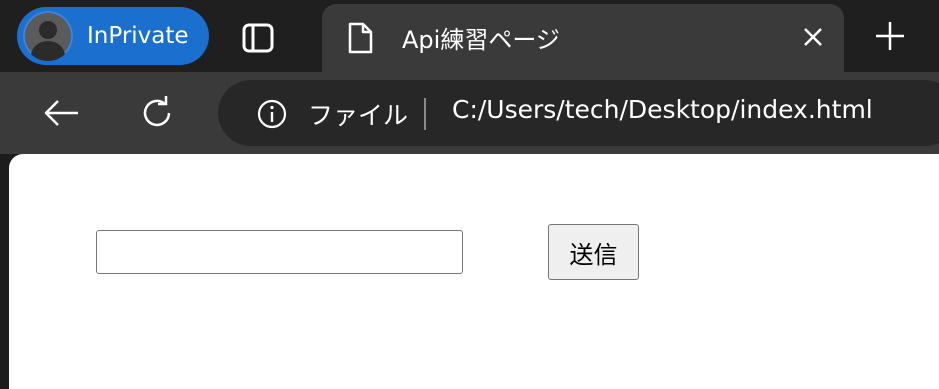  Describe the element at coordinates (48, 36) in the screenshot. I see `avatar` at that location.